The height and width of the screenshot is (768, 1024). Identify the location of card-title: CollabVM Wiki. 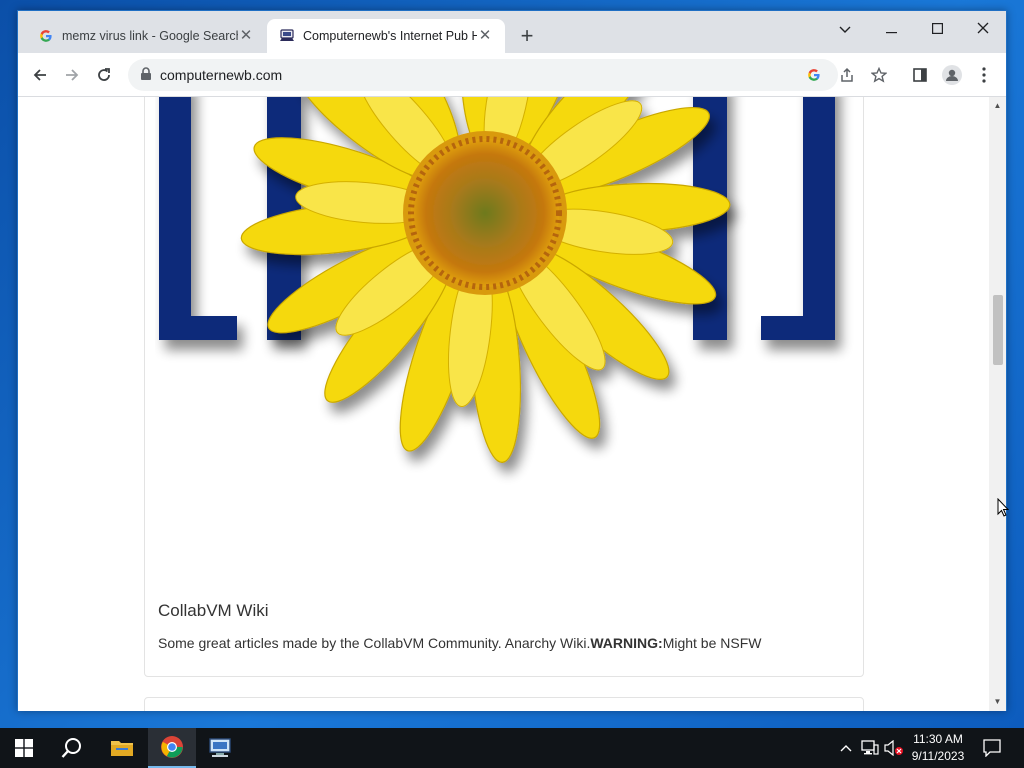
(213, 611).